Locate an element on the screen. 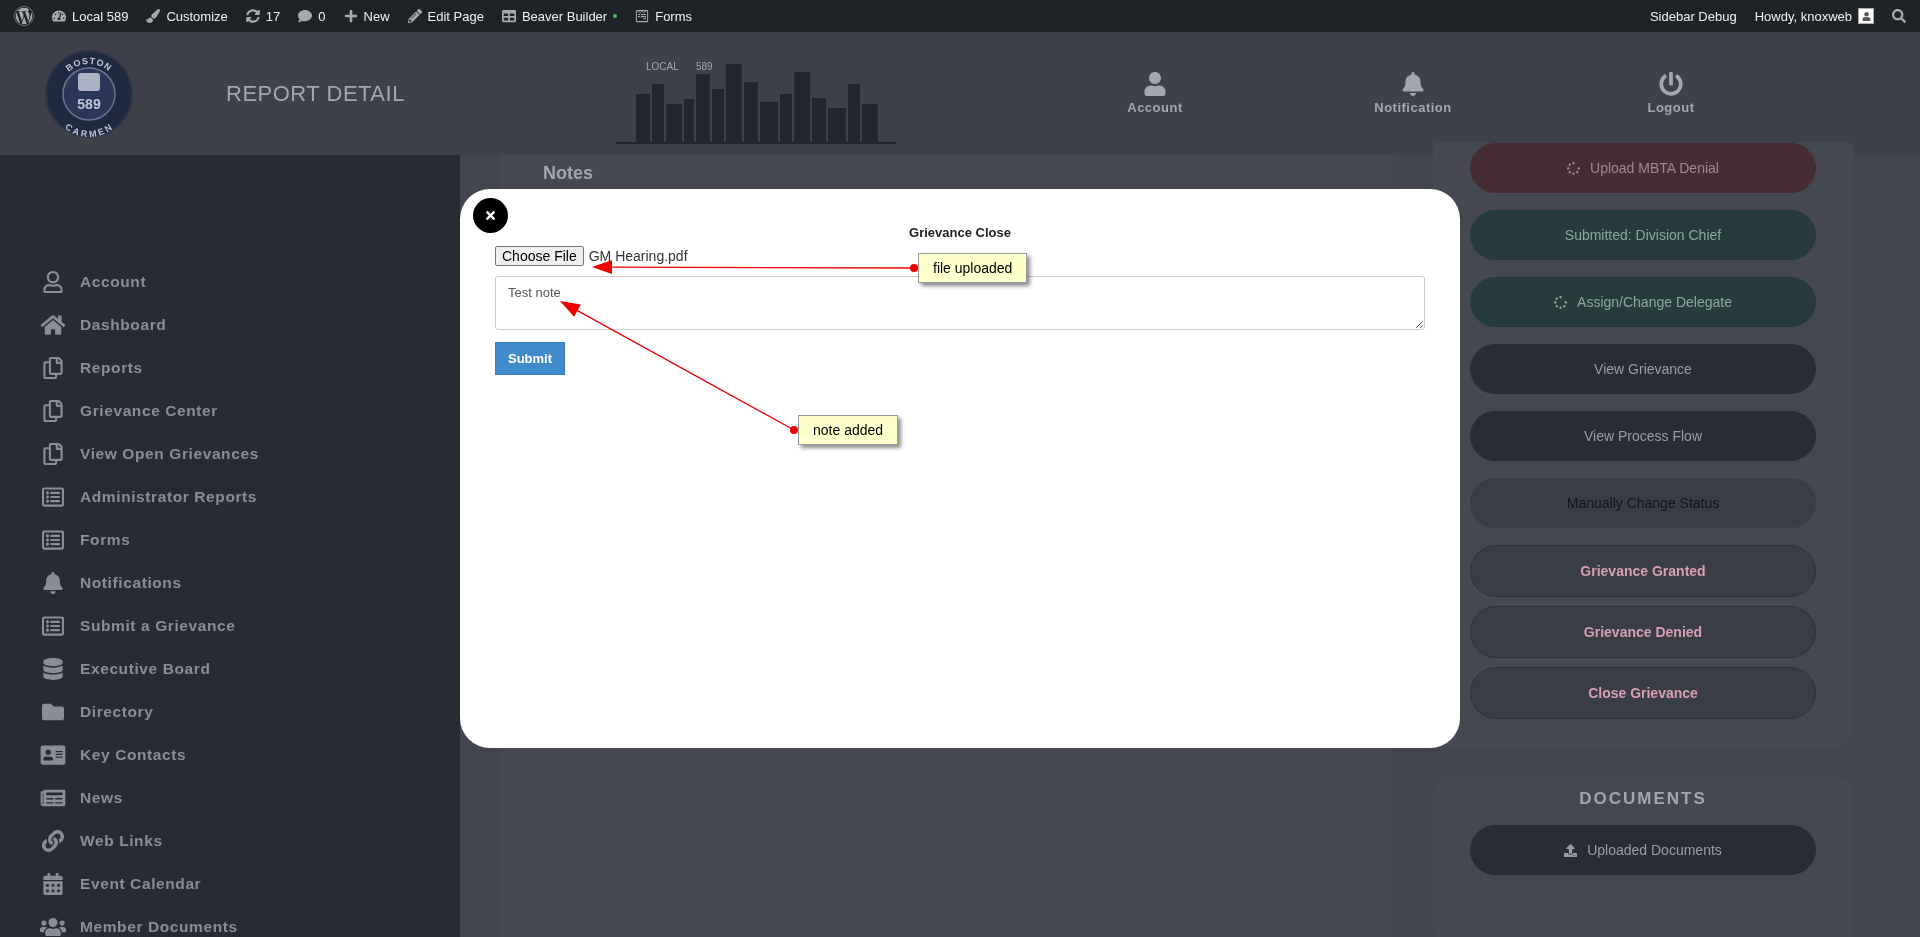 The width and height of the screenshot is (1920, 937). skyline-label: LOCAL is located at coordinates (662, 66).